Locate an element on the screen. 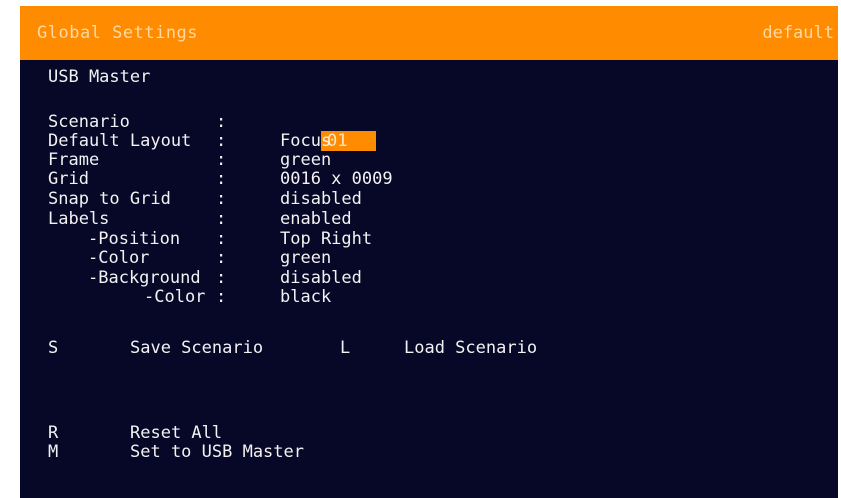 The height and width of the screenshot is (498, 841). title-bar: Global Settings default is located at coordinates (429, 33).